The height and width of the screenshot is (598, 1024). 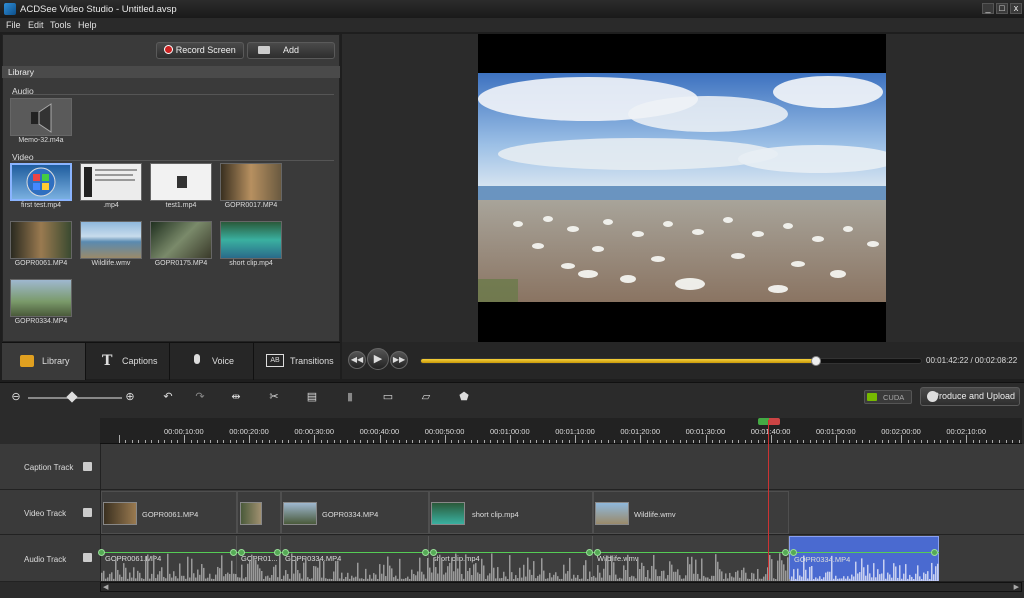 What do you see at coordinates (378, 359) in the screenshot?
I see `play-button: ▶` at bounding box center [378, 359].